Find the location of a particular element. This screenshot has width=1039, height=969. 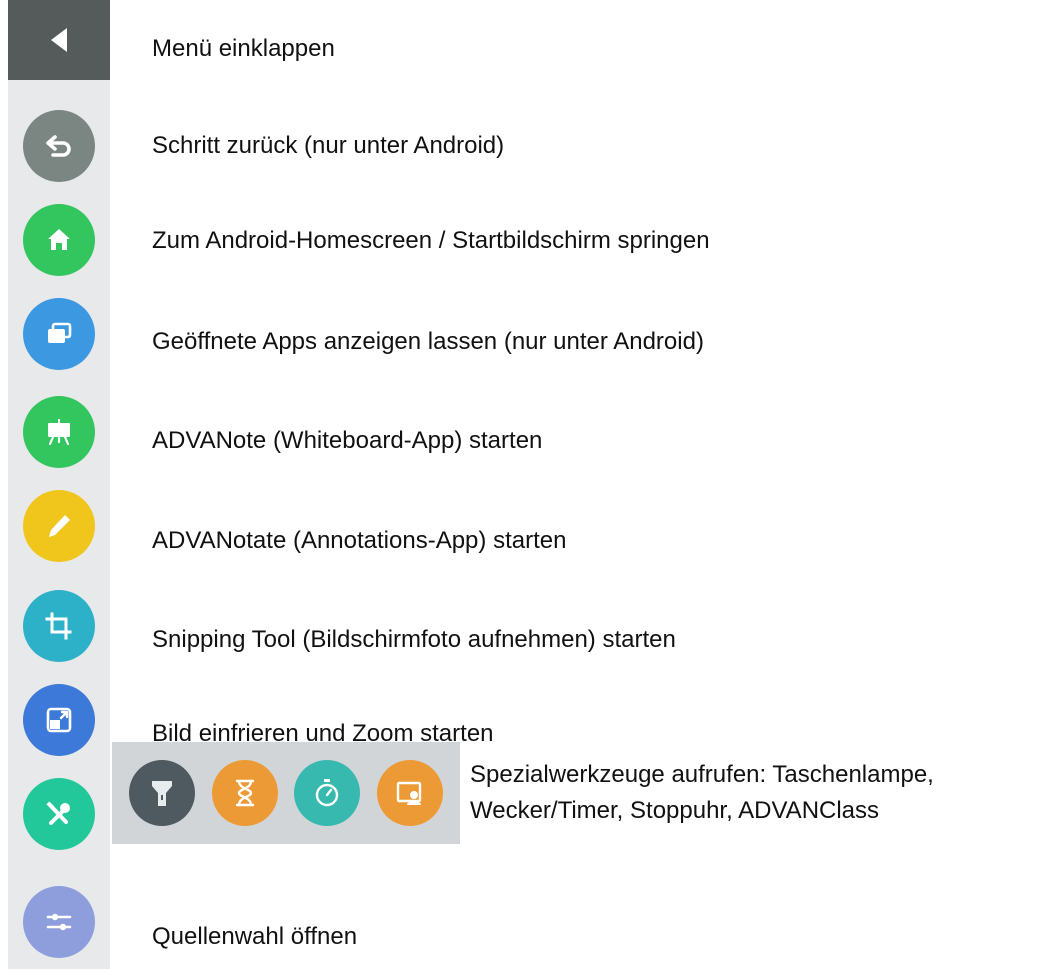

back-button is located at coordinates (59, 146).